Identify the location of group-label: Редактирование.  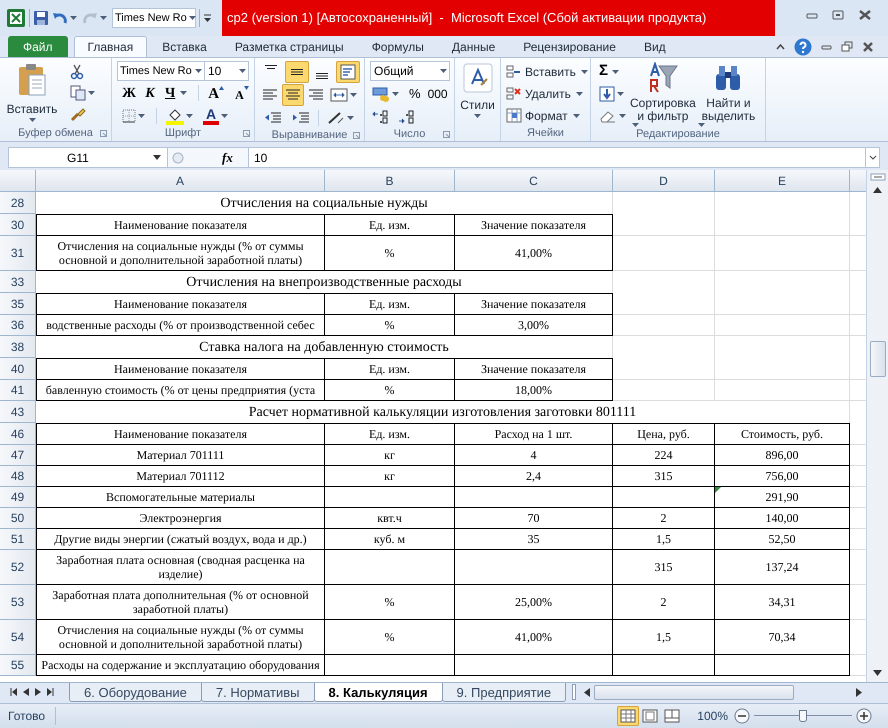
(678, 134).